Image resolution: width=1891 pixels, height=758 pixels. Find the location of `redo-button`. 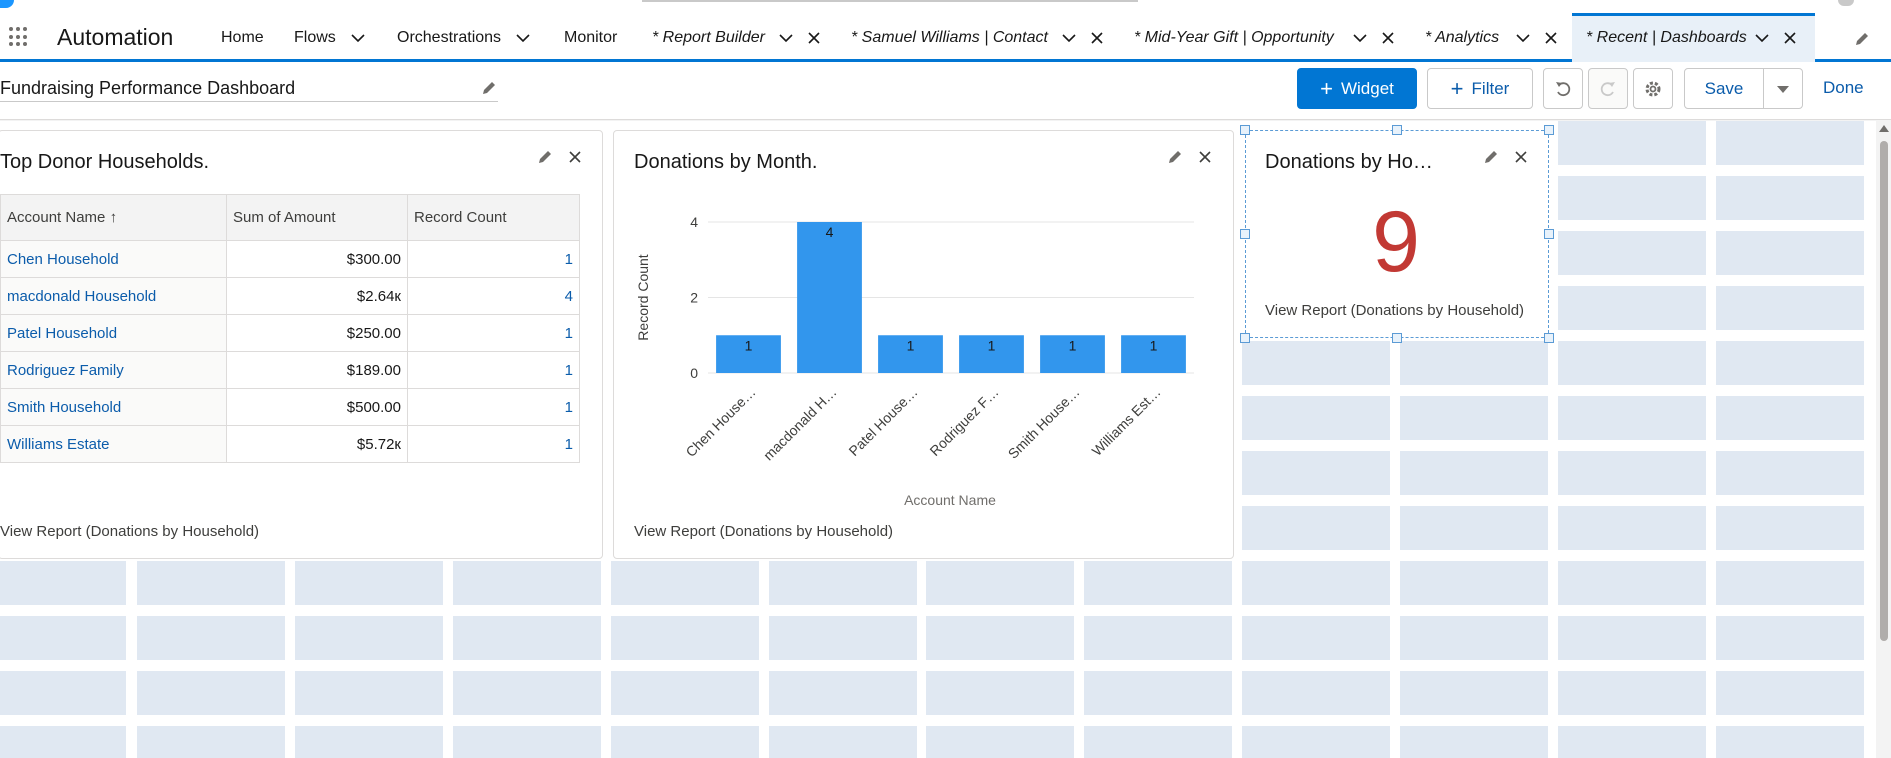

redo-button is located at coordinates (1608, 88).